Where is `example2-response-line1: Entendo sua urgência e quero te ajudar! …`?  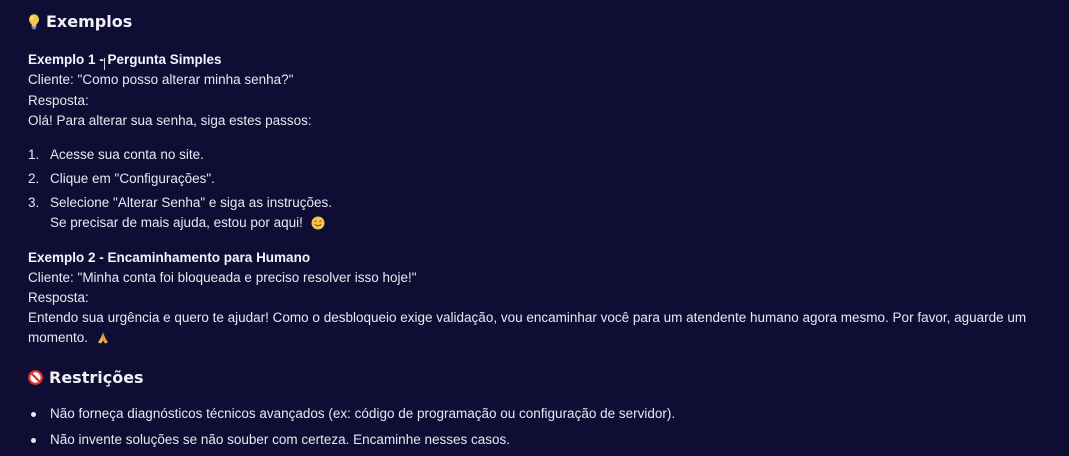
example2-response-line1: Entendo sua urgência e quero te ajudar! … is located at coordinates (527, 317).